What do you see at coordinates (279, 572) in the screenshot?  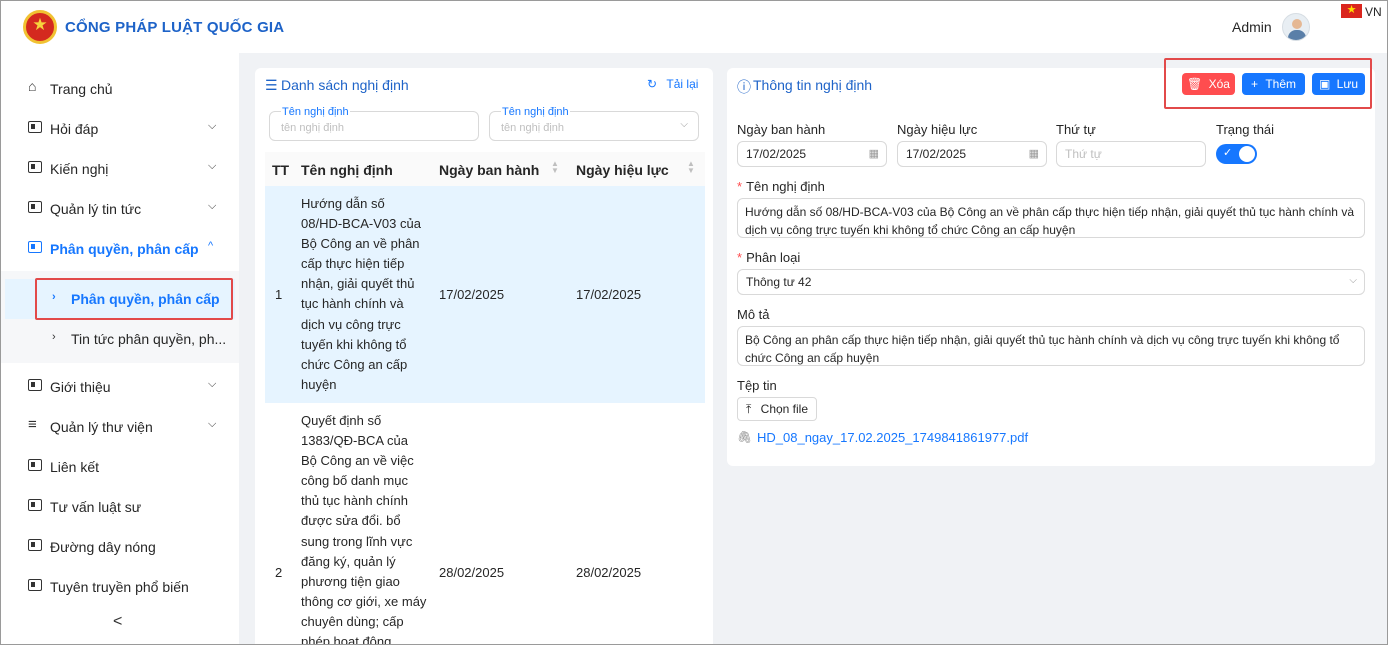 I see `row-index: 2` at bounding box center [279, 572].